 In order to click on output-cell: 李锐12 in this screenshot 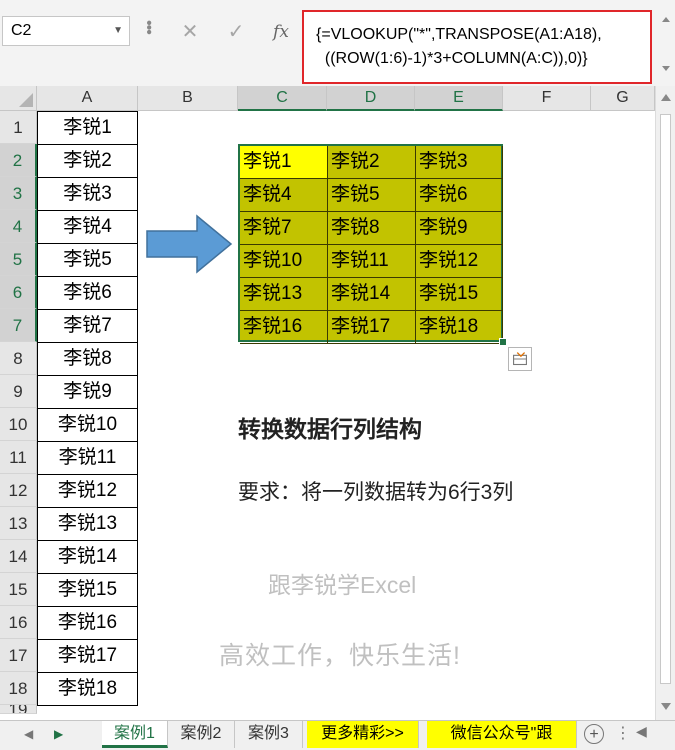, I will do `click(459, 261)`.